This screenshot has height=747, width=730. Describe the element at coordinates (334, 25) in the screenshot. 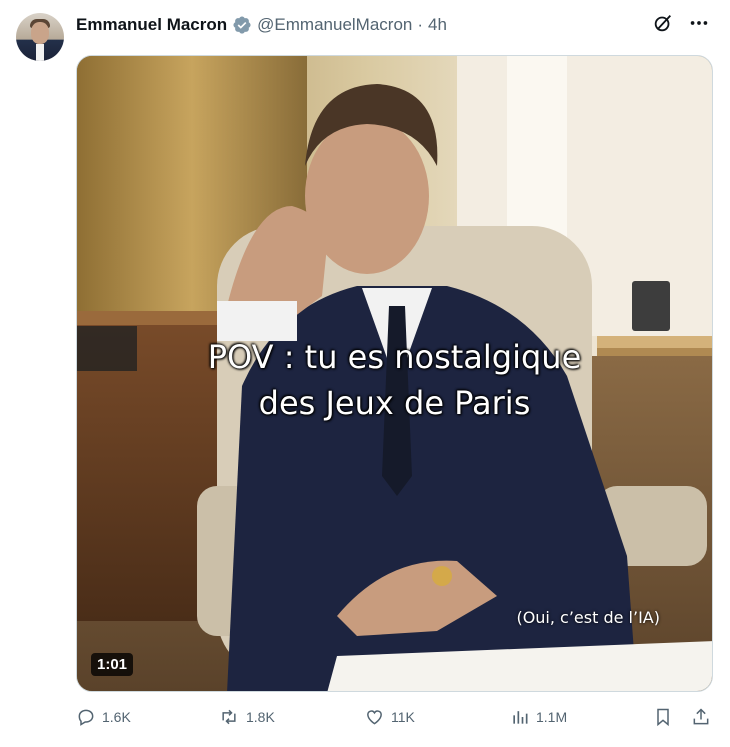

I see `author-handle: @EmmanuelMacron` at that location.